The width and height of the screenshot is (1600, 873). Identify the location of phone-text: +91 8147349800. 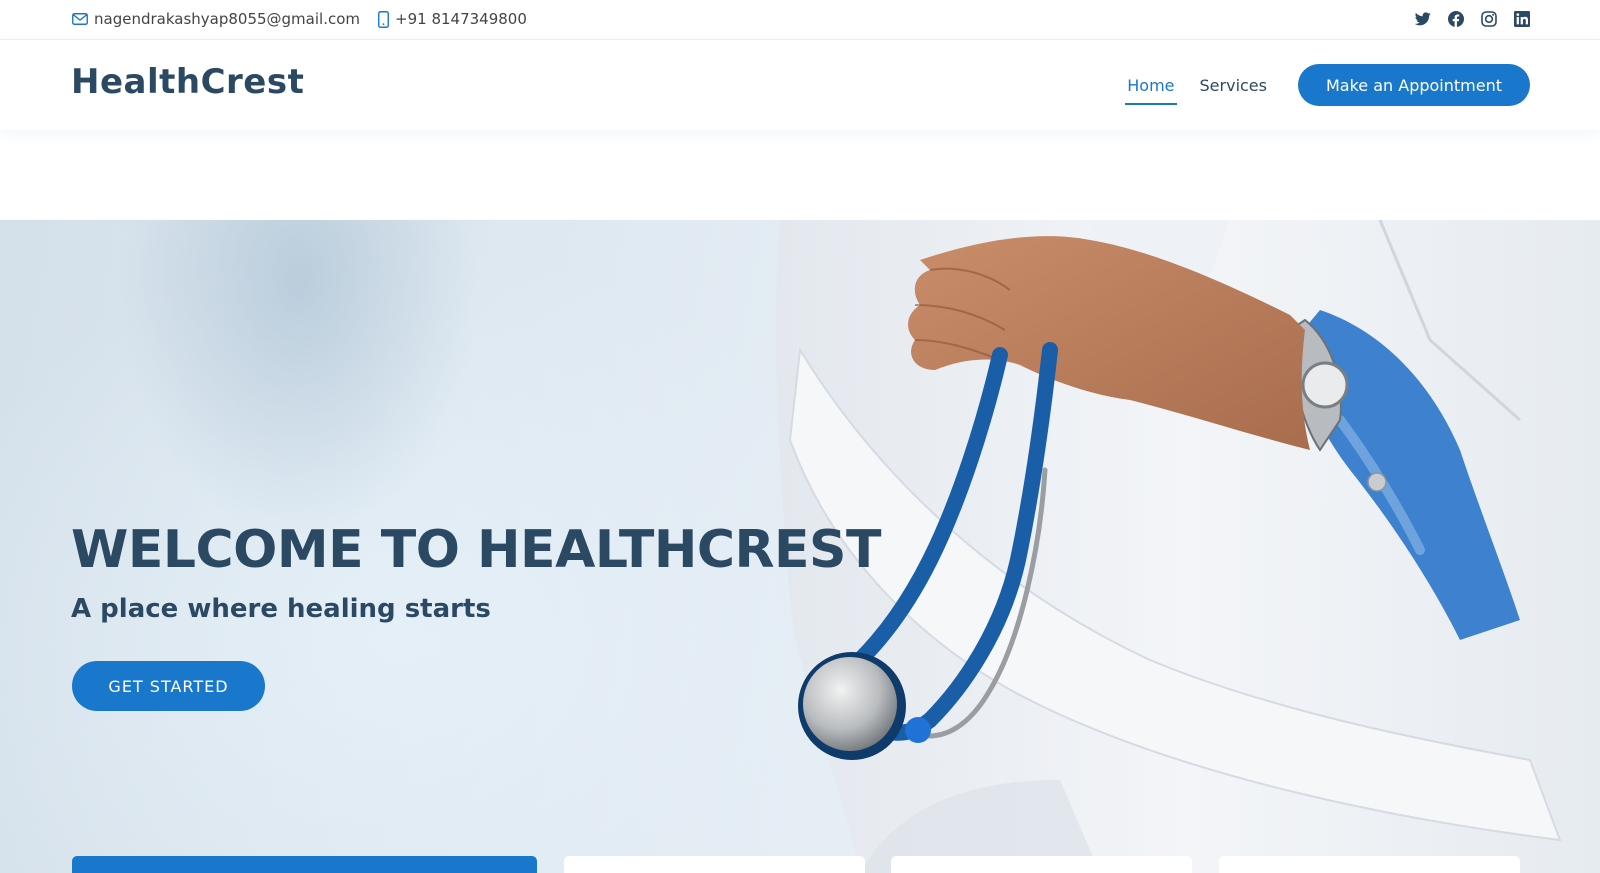
(461, 19).